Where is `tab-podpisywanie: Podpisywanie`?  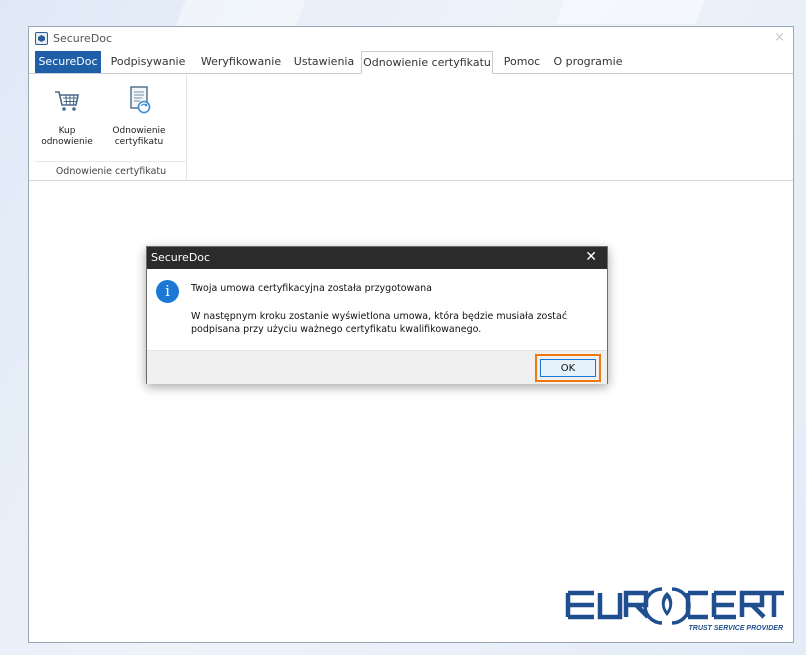
tab-podpisywanie: Podpisywanie is located at coordinates (148, 62).